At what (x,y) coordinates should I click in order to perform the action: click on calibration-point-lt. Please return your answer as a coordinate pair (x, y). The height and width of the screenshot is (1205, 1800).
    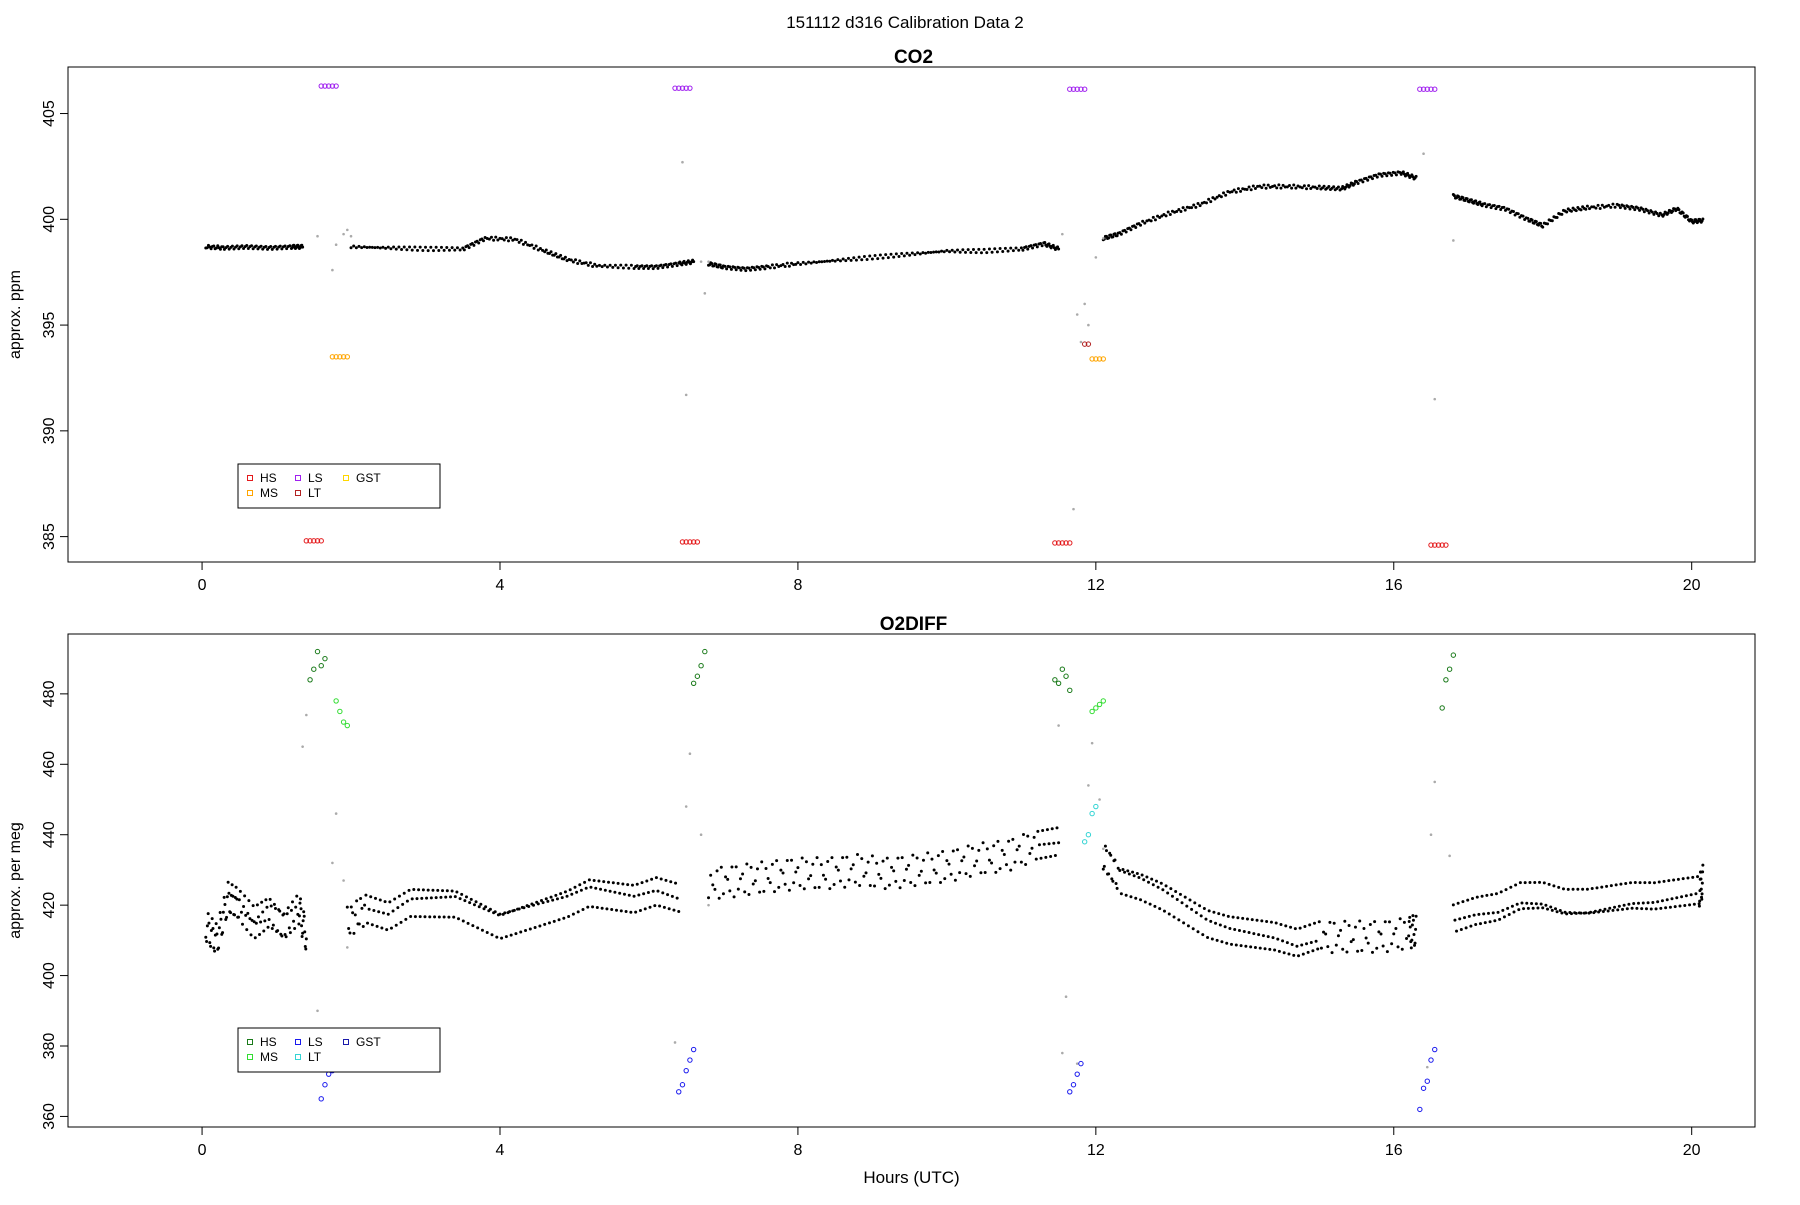
    Looking at the image, I should click on (1092, 813).